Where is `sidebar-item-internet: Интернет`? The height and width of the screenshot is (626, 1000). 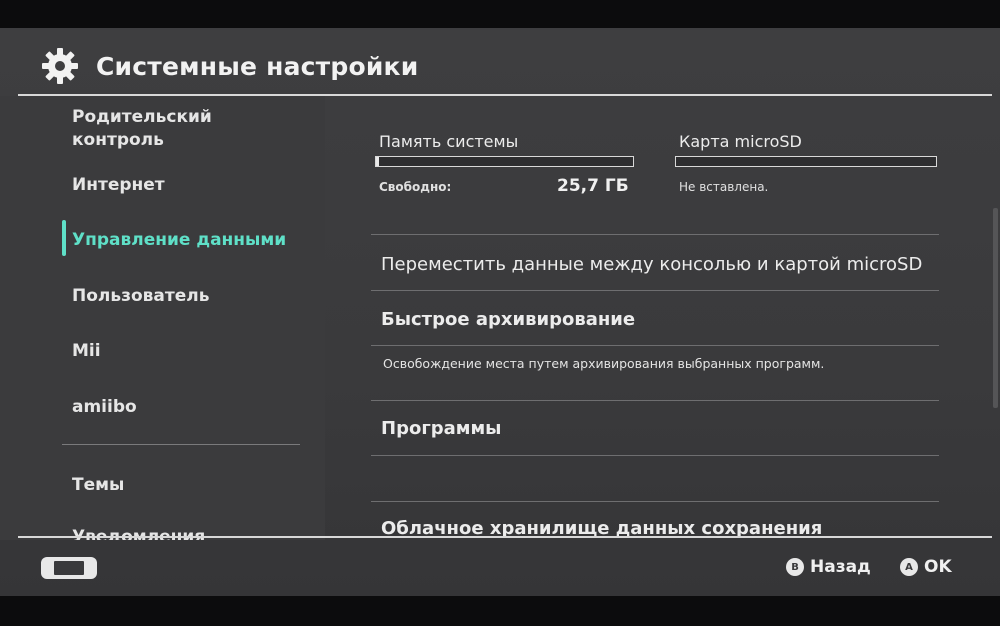 sidebar-item-internet: Интернет is located at coordinates (118, 185).